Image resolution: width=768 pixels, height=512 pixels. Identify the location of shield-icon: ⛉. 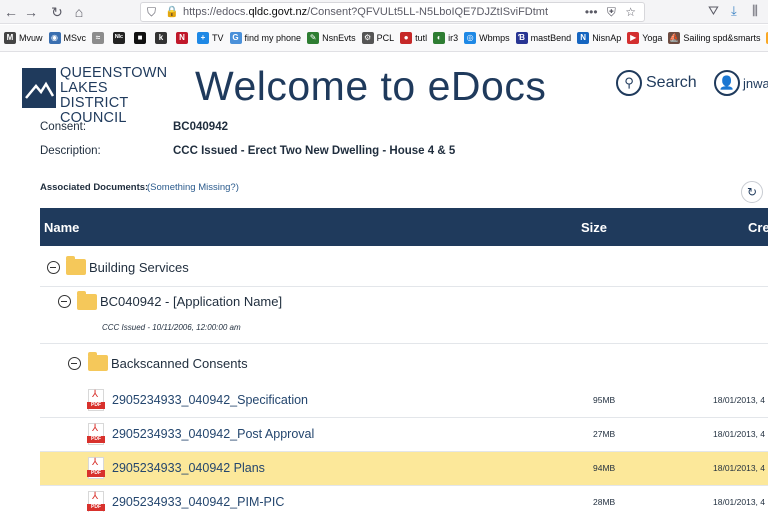
(151, 12).